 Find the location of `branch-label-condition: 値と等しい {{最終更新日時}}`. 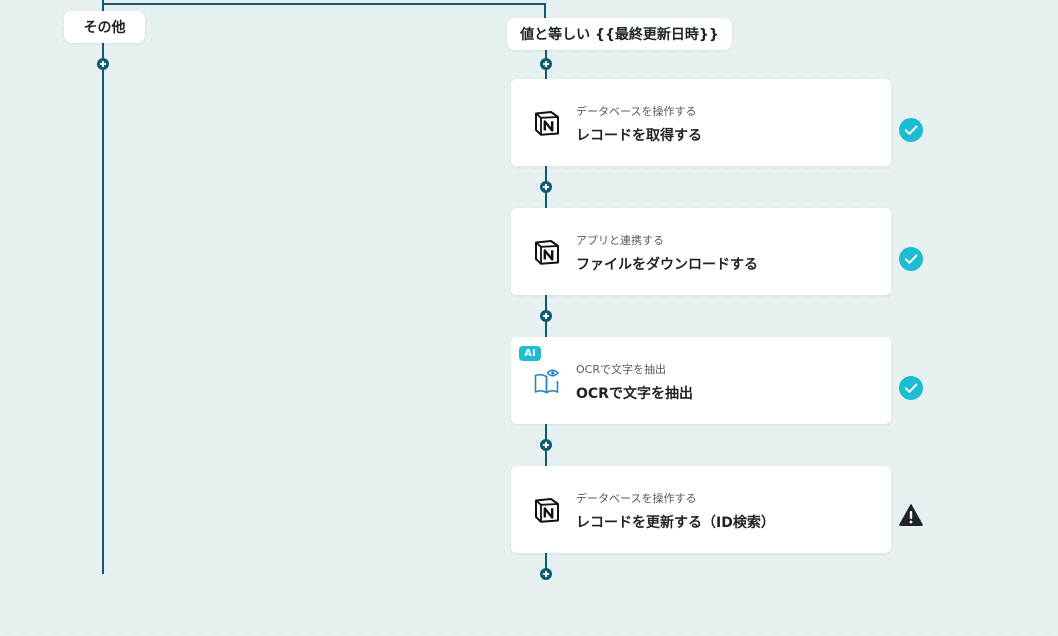

branch-label-condition: 値と等しい {{最終更新日時}} is located at coordinates (619, 34).